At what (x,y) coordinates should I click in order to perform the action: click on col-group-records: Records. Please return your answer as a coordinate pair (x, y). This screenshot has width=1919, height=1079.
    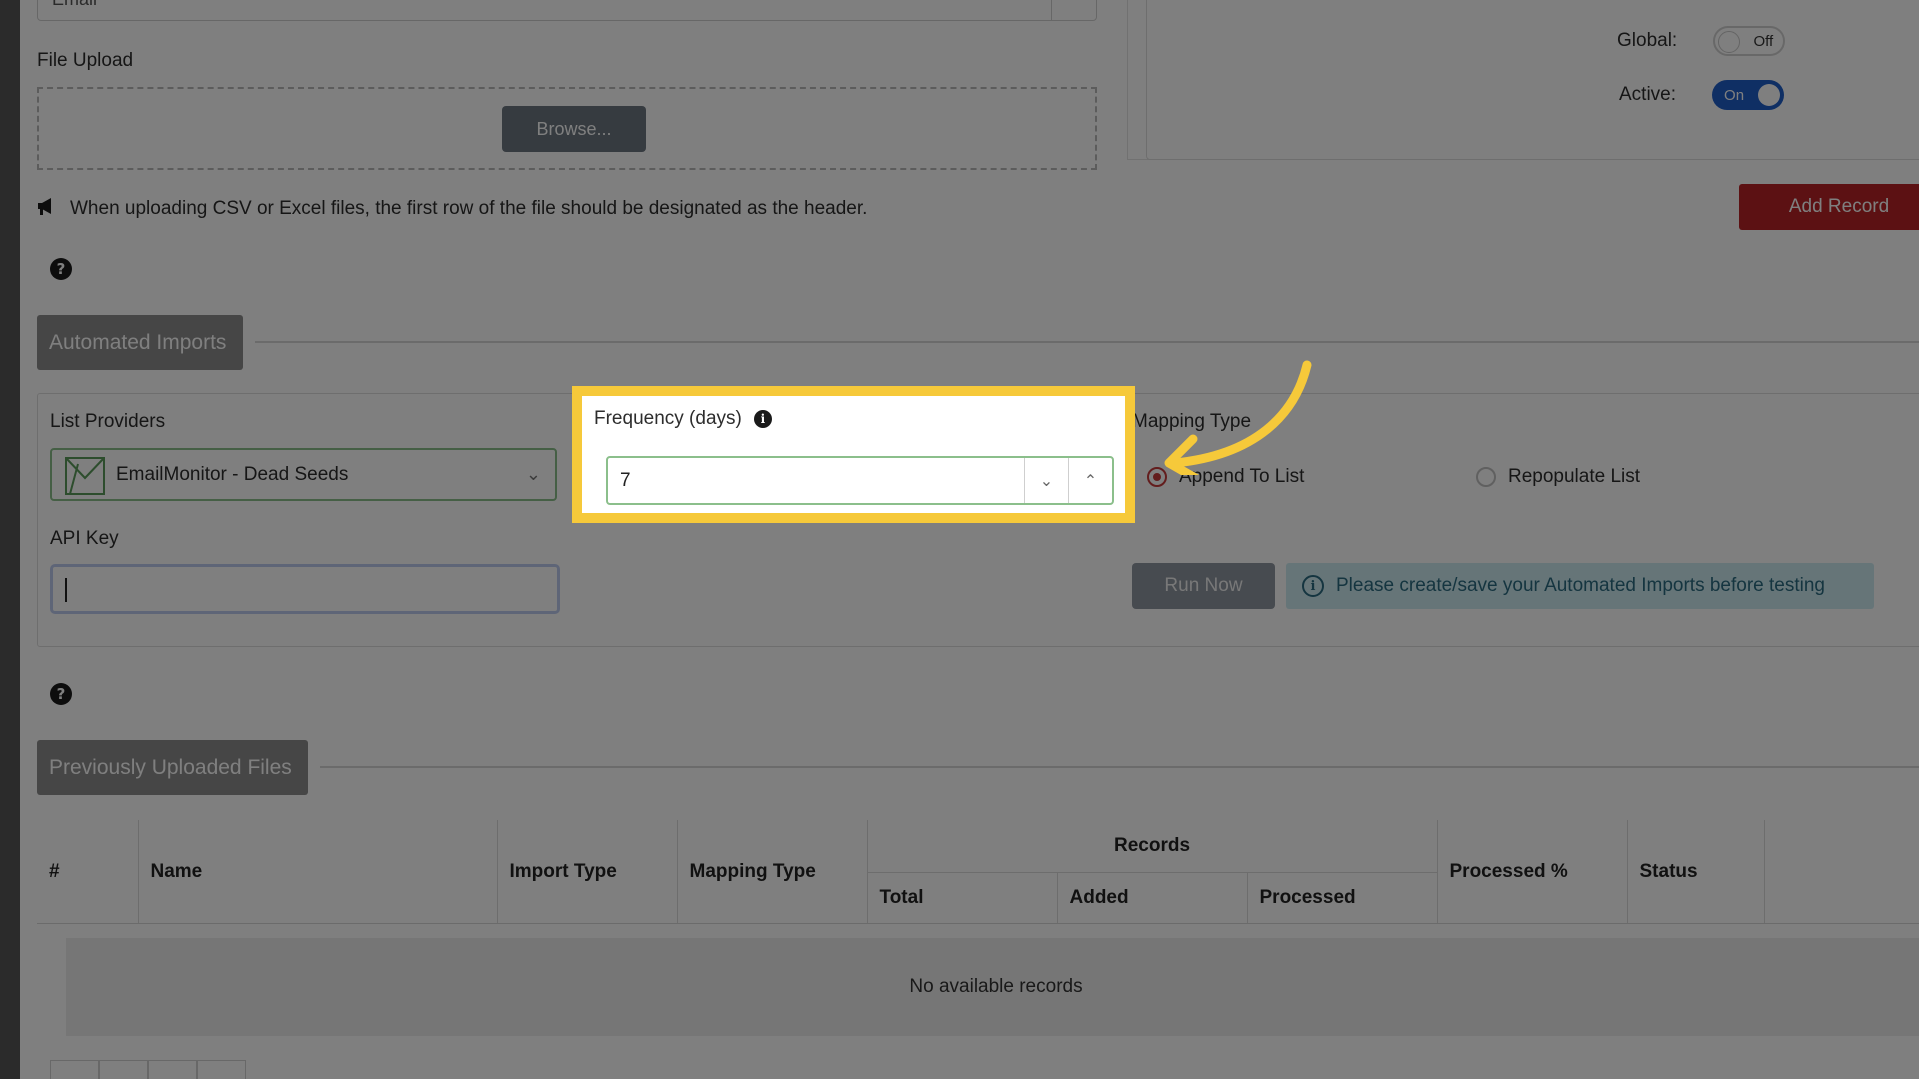
    Looking at the image, I should click on (1152, 846).